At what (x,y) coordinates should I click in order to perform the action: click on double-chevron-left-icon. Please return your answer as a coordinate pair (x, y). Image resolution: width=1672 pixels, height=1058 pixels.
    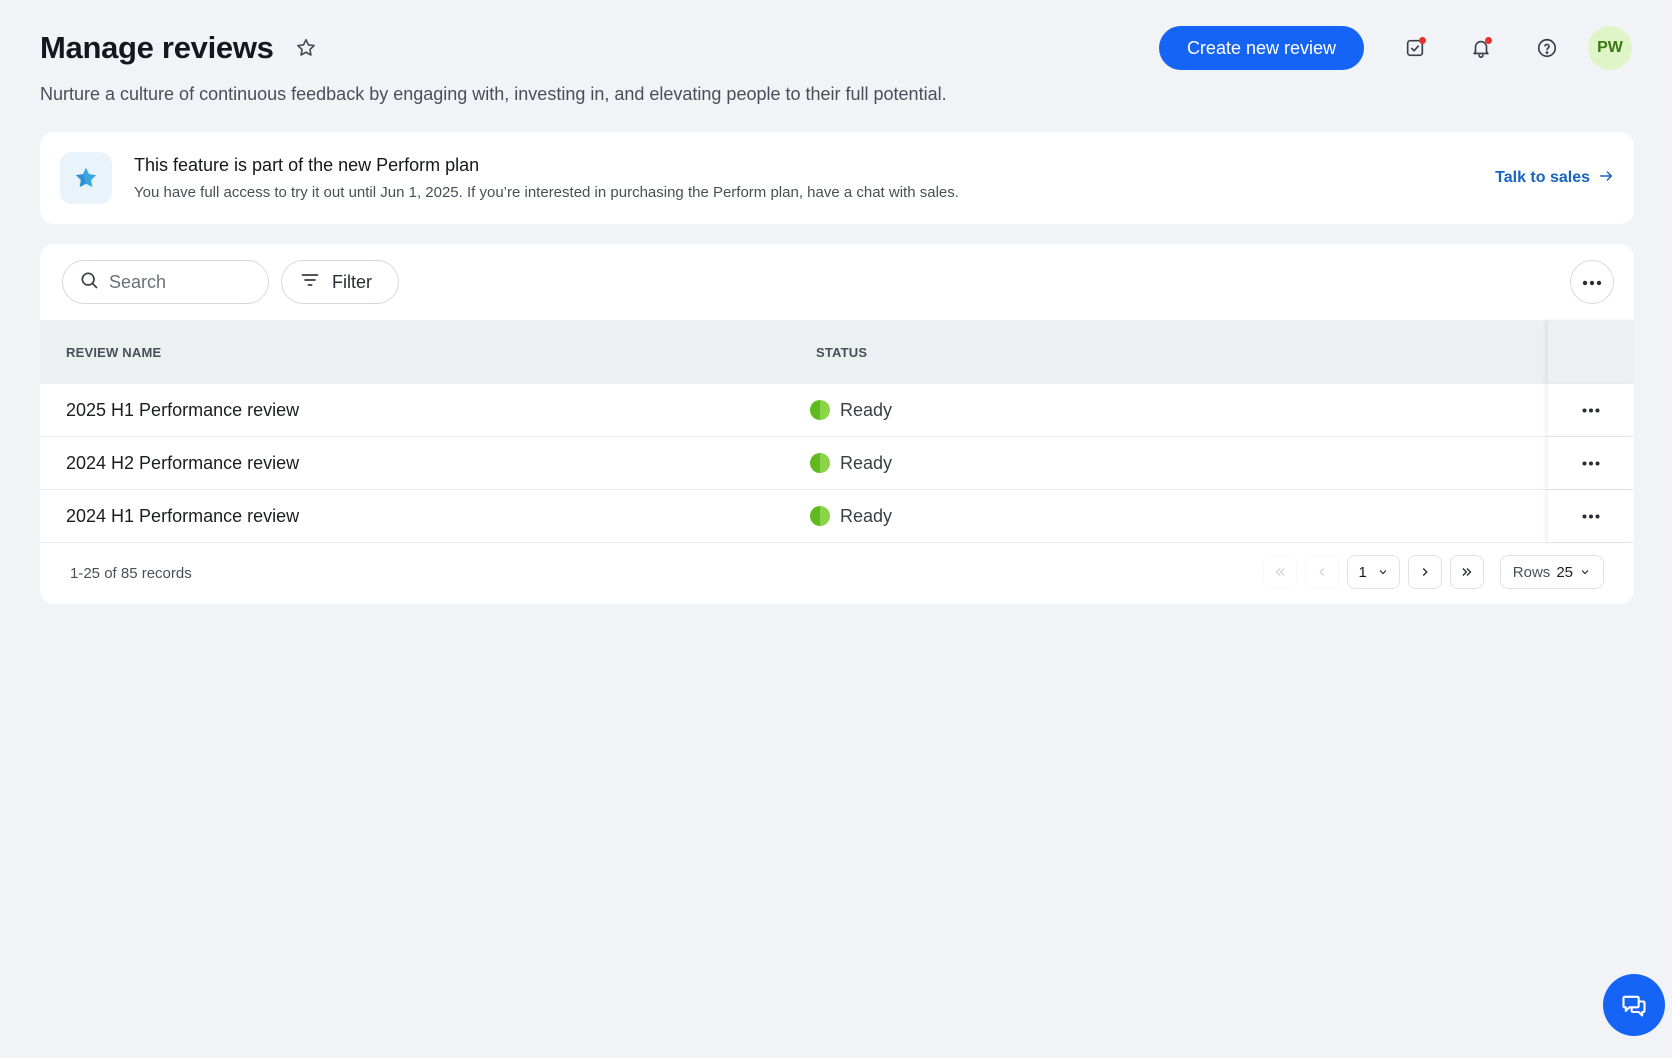
    Looking at the image, I should click on (1280, 572).